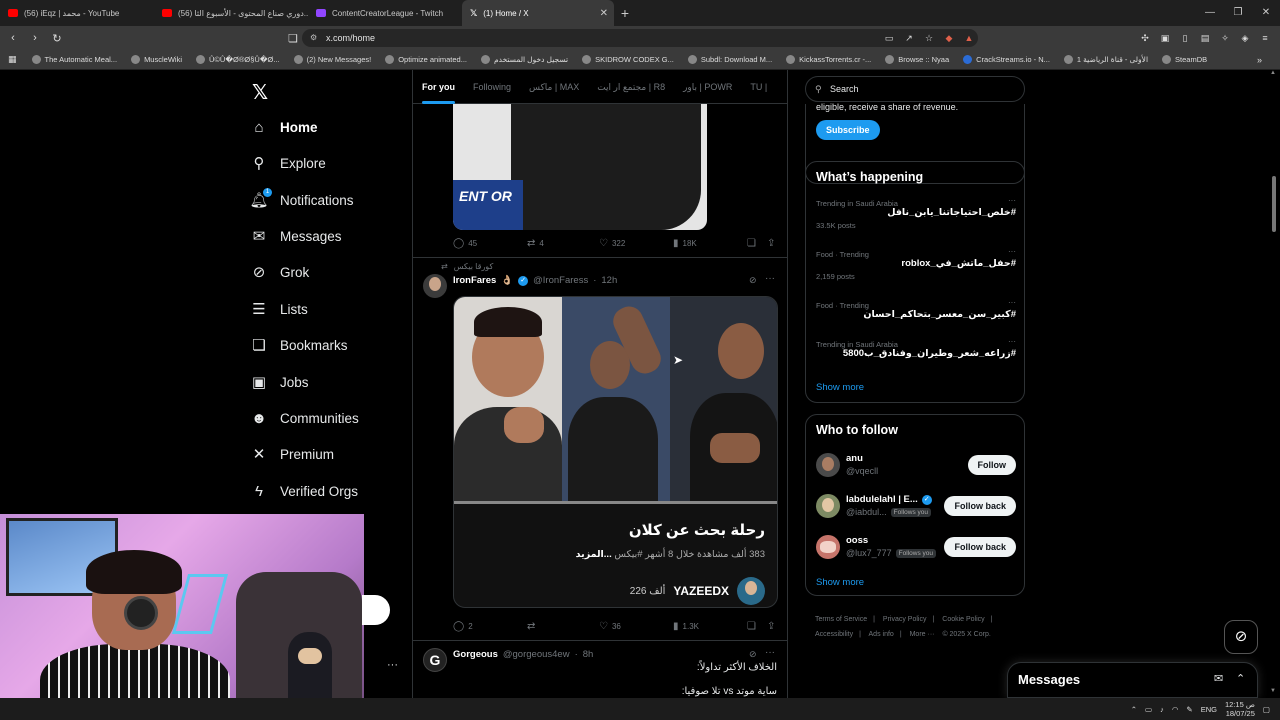 Image resolution: width=1280 pixels, height=720 pixels. What do you see at coordinates (438, 87) in the screenshot?
I see `tab-for-you: For you` at bounding box center [438, 87].